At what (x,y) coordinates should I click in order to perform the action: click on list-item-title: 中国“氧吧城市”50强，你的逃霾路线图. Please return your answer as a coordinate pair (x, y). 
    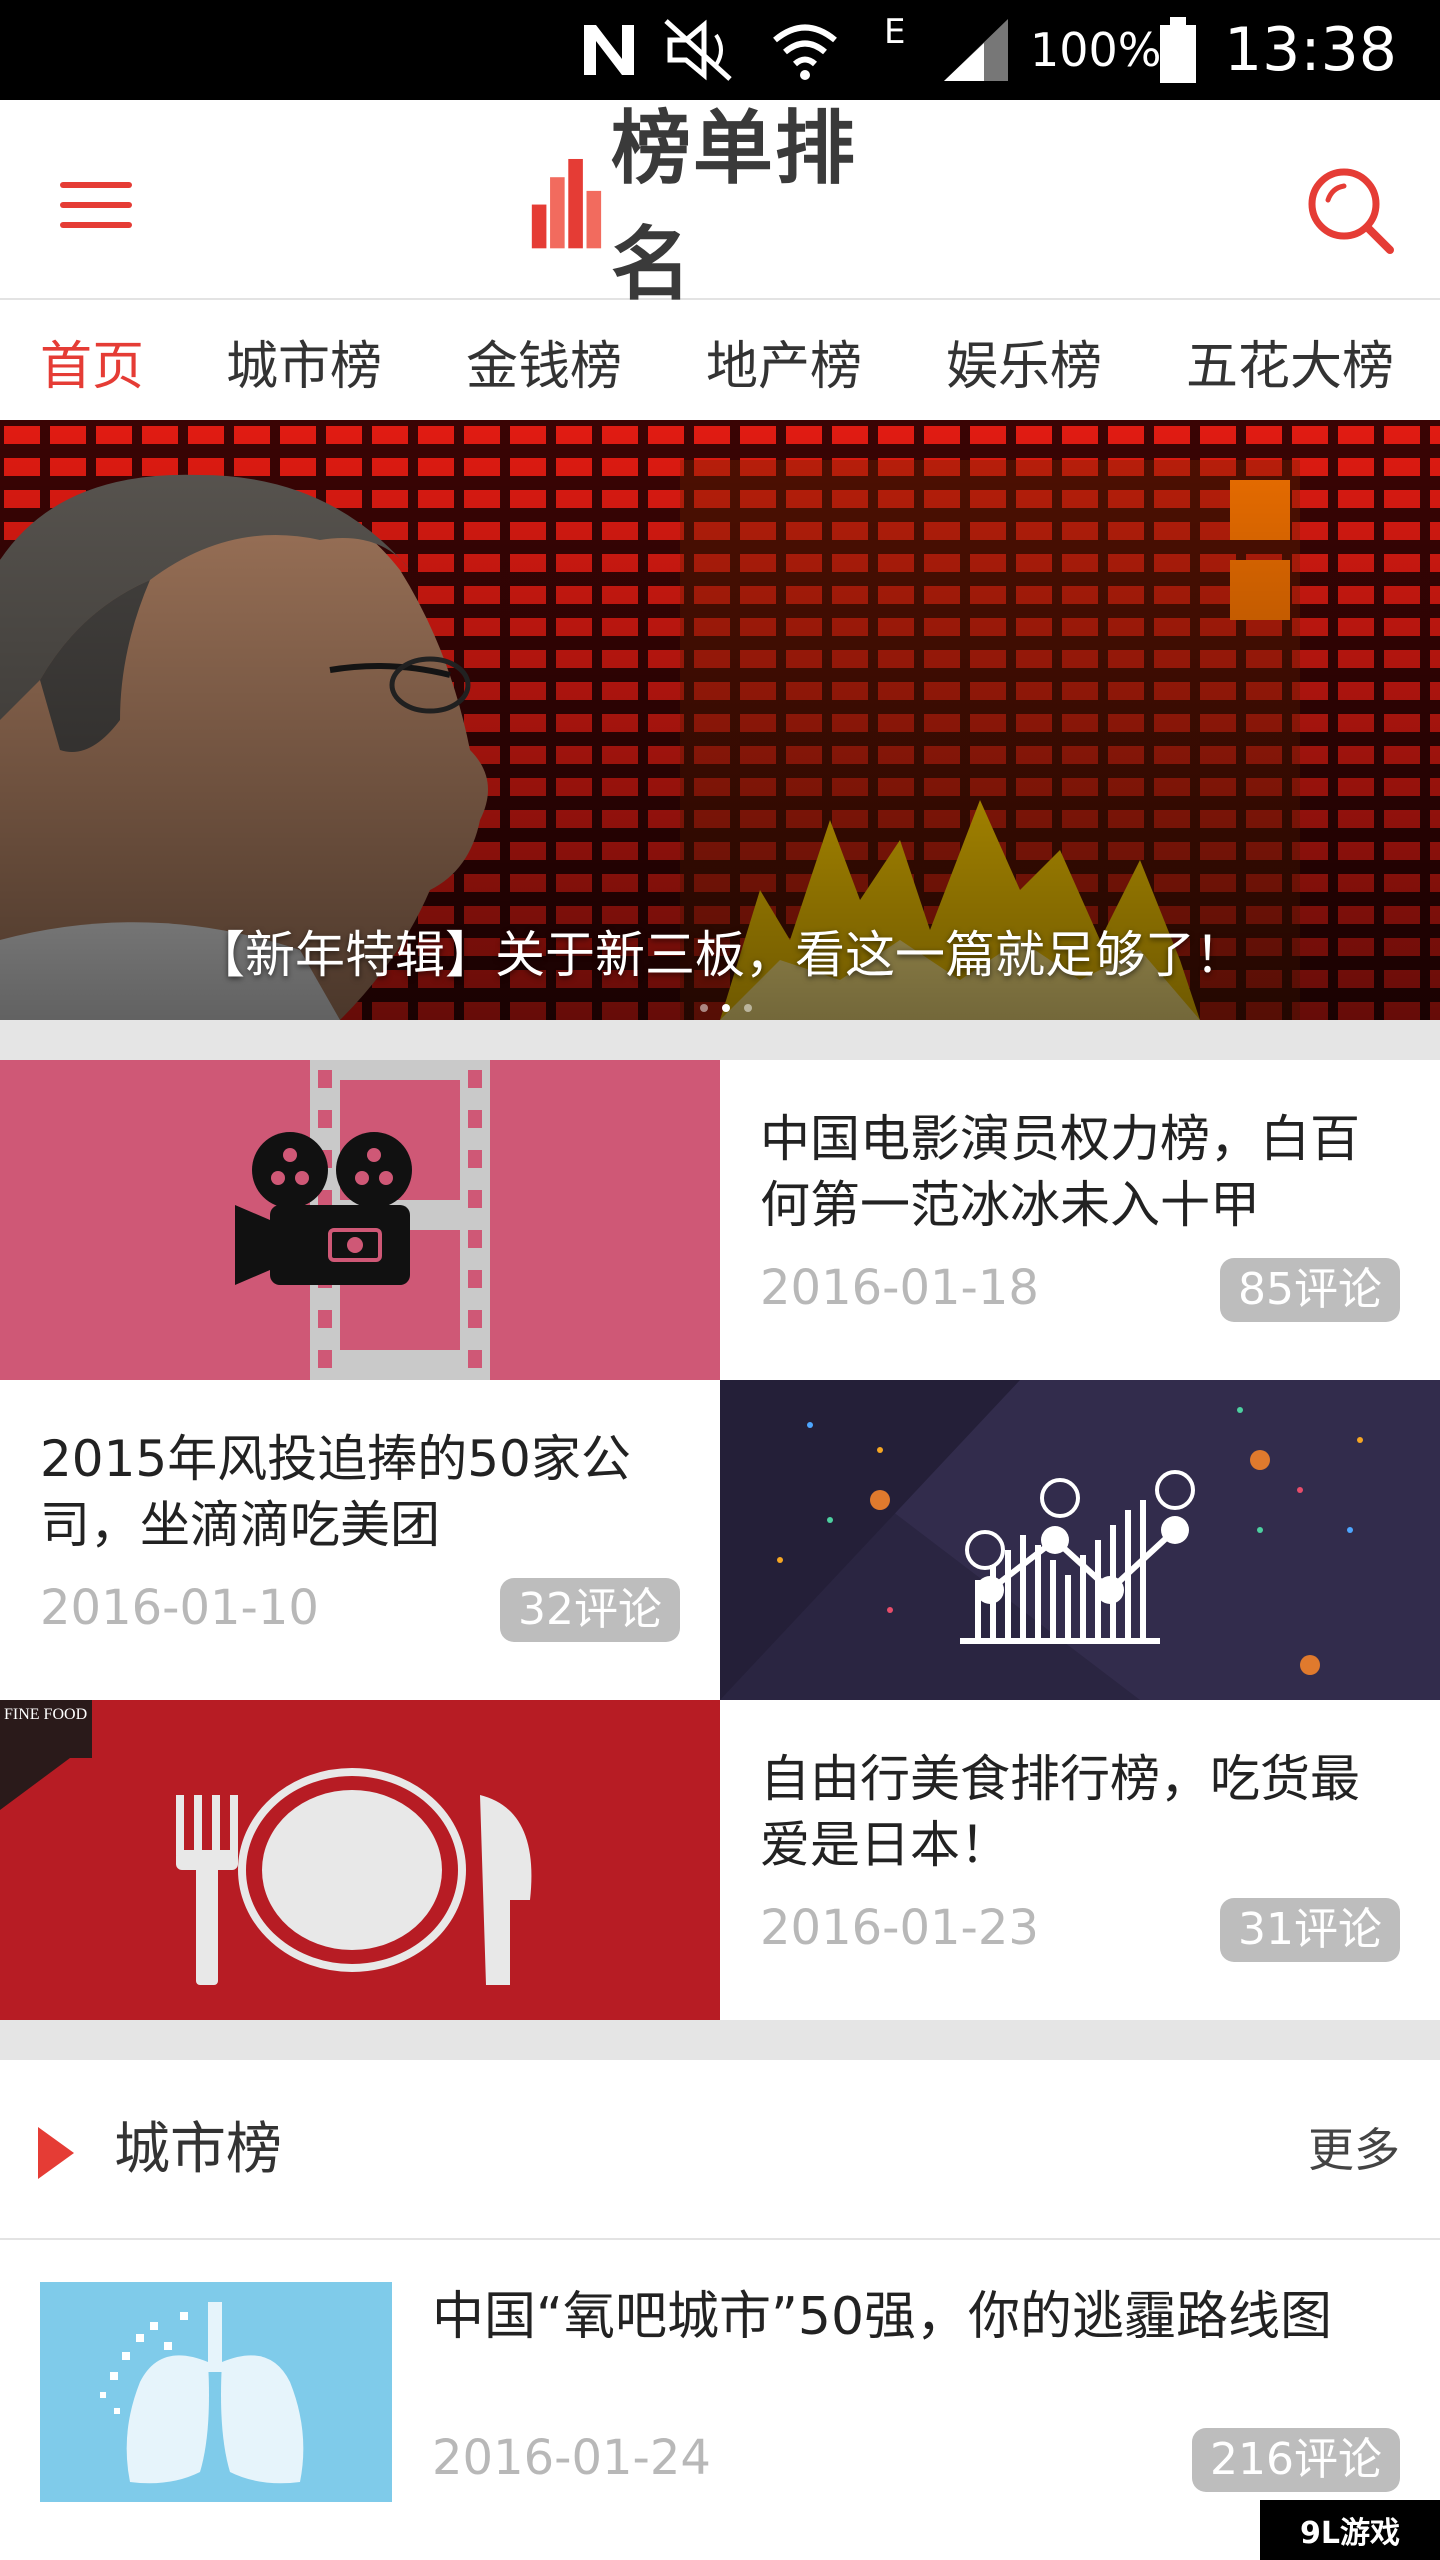
    Looking at the image, I should click on (922, 2317).